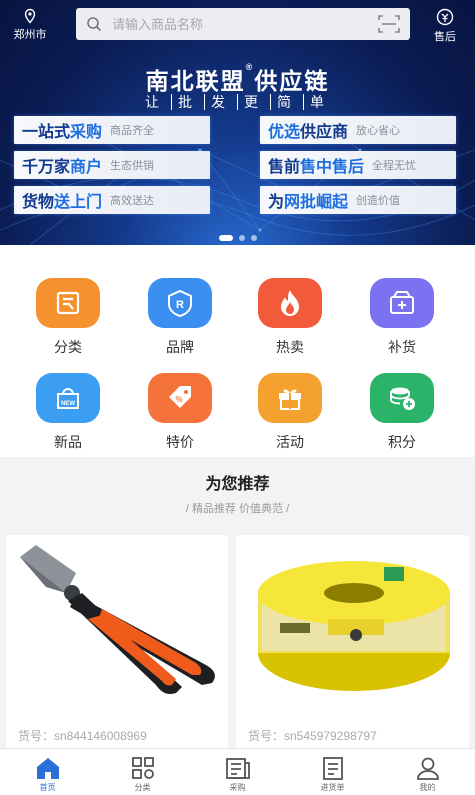 This screenshot has height=795, width=475. What do you see at coordinates (290, 303) in the screenshot?
I see `fire-icon` at bounding box center [290, 303].